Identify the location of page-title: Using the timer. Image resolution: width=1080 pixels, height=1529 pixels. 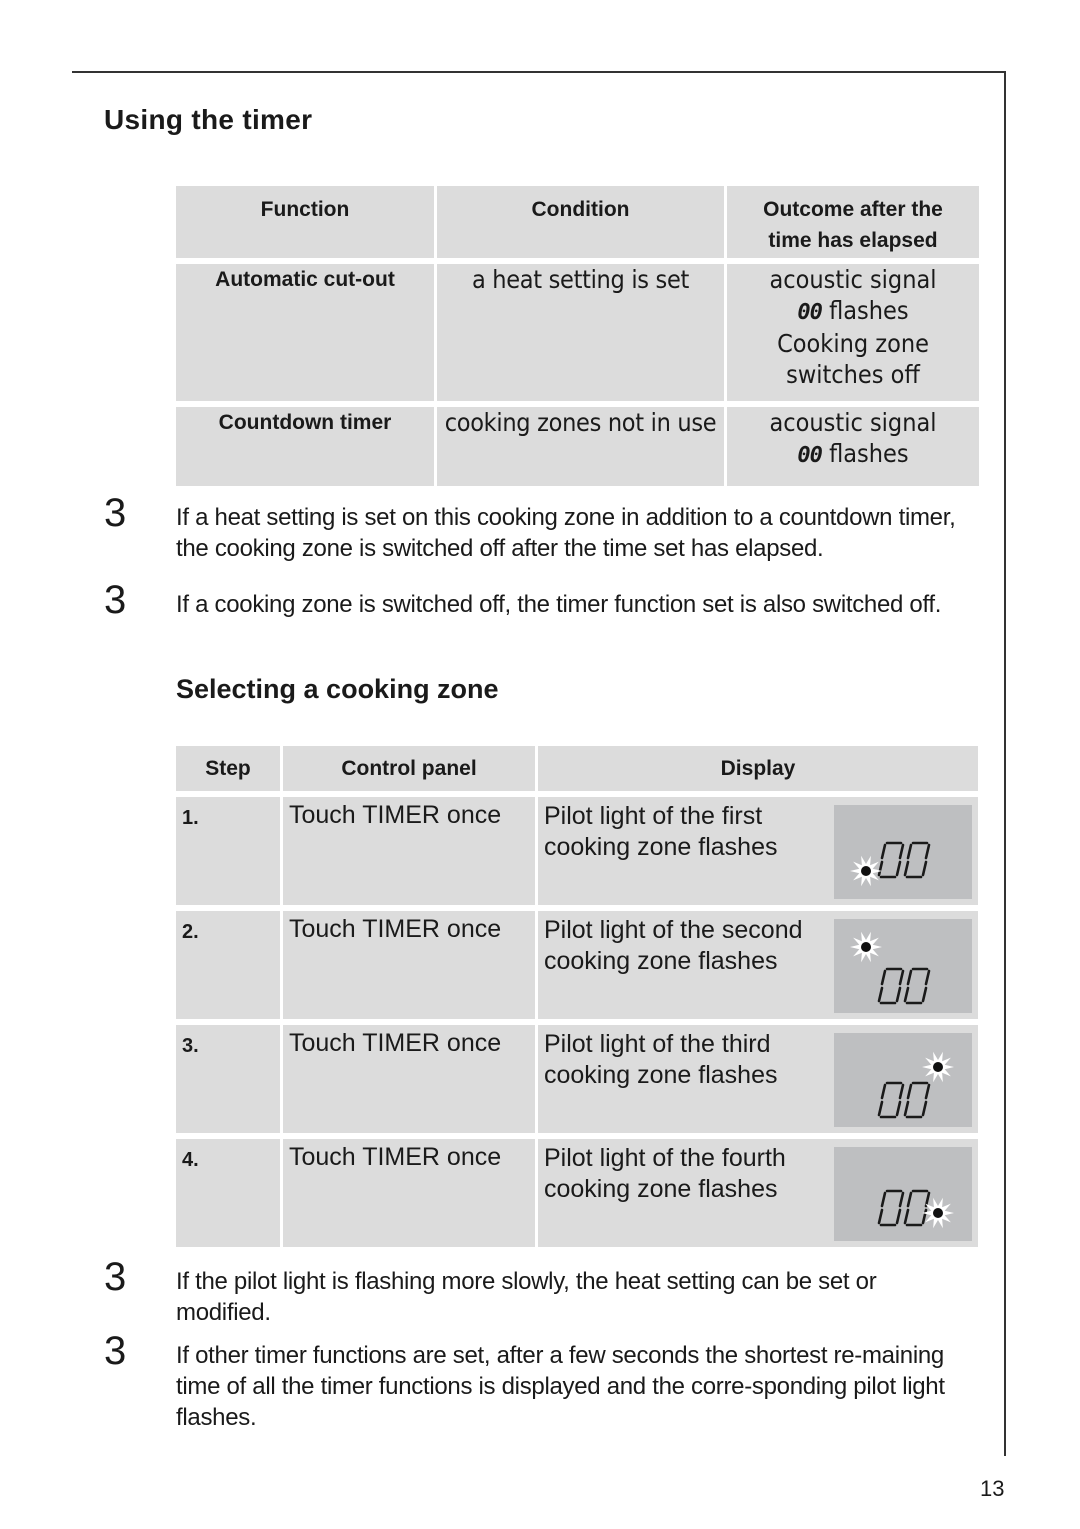
(208, 119).